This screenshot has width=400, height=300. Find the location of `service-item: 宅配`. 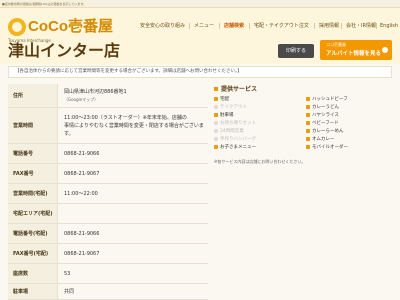

service-item: 宅配 is located at coordinates (221, 100).